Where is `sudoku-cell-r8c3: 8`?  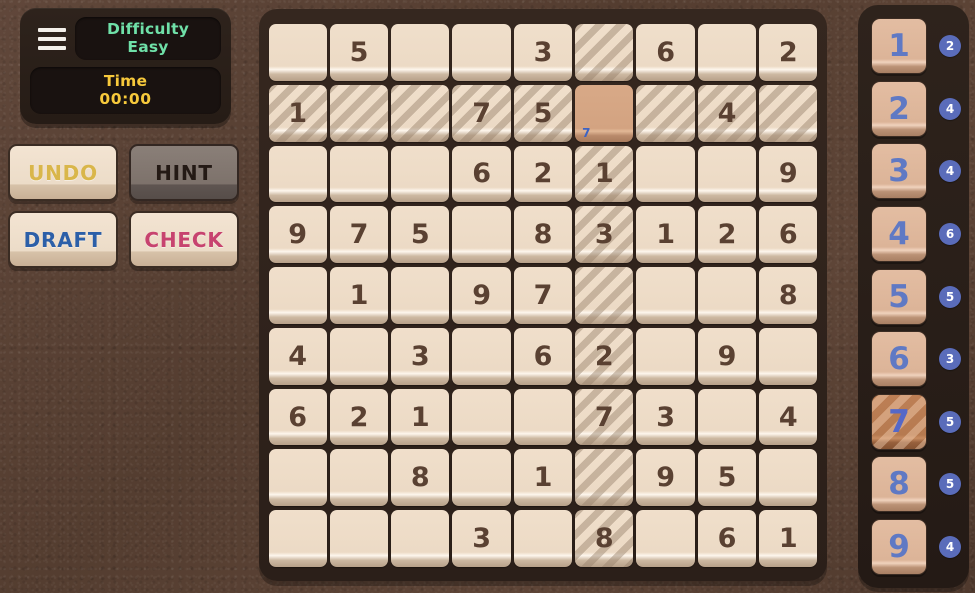 sudoku-cell-r8c3: 8 is located at coordinates (420, 478).